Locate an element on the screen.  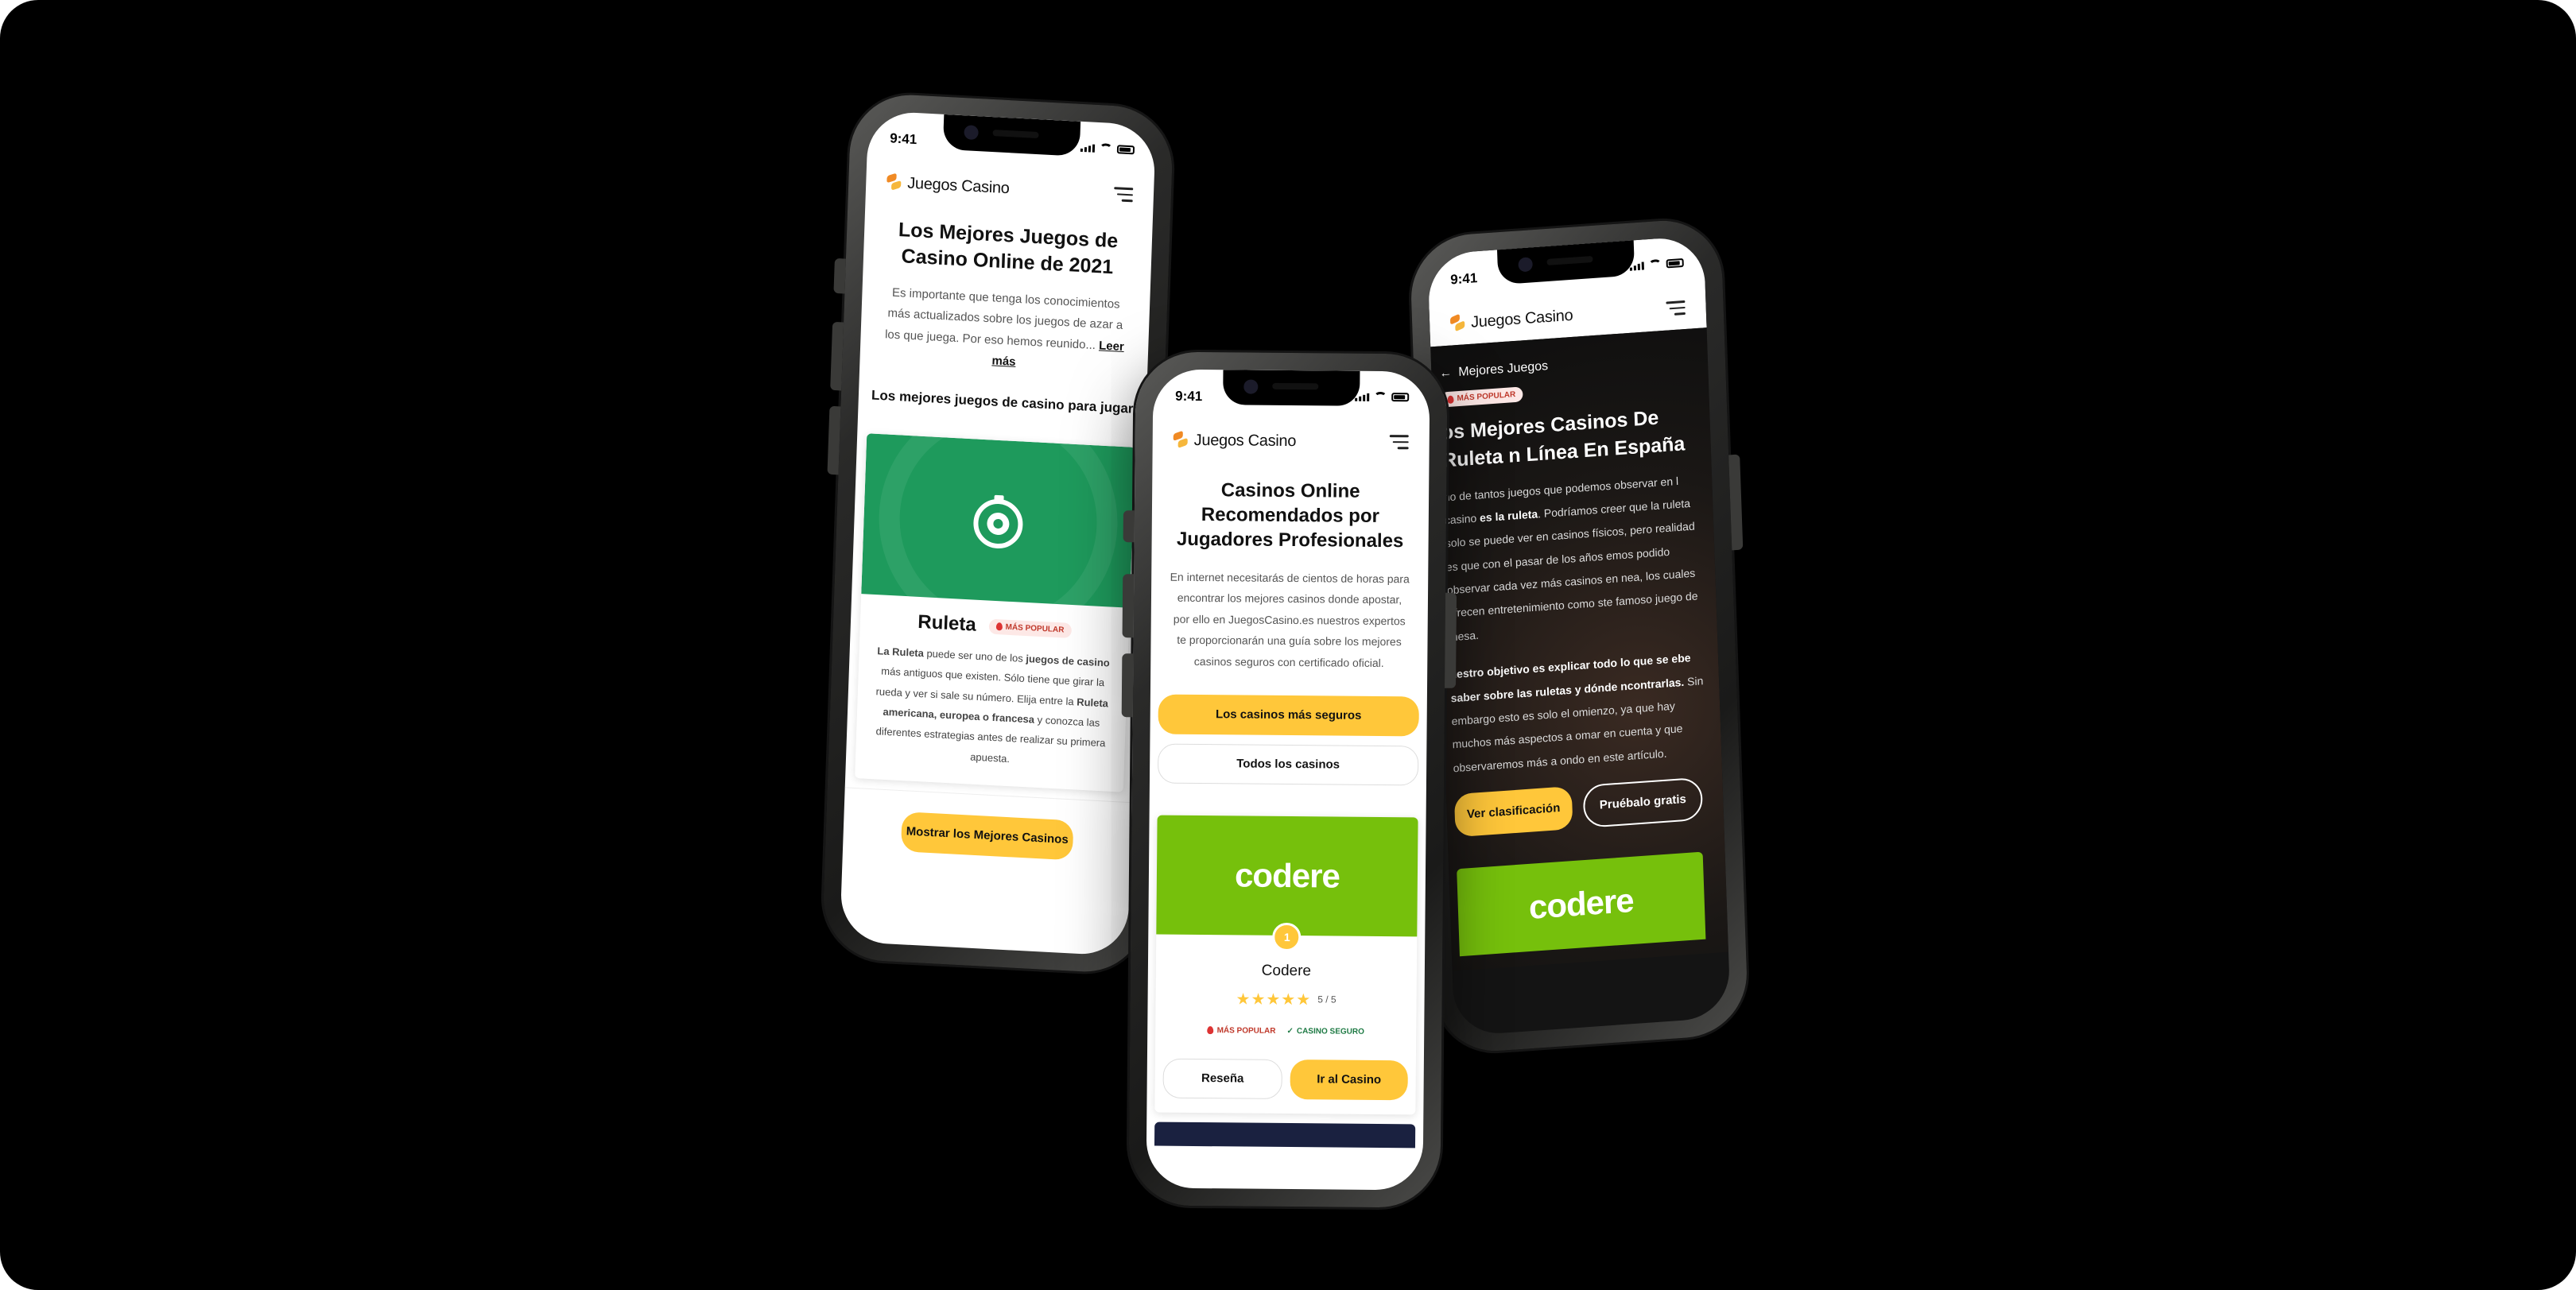
review-button: Reseña is located at coordinates (1222, 1078).